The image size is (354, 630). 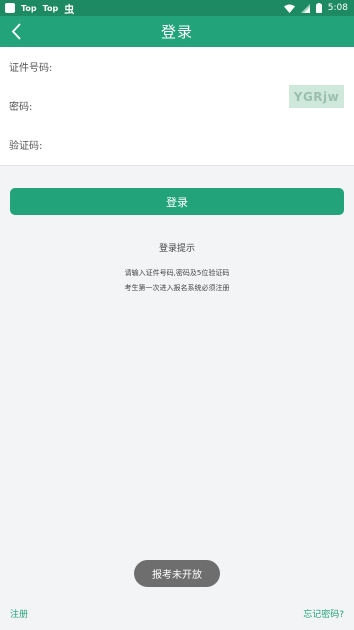 I want to click on id-number-label: 证件号码:, so click(x=31, y=68).